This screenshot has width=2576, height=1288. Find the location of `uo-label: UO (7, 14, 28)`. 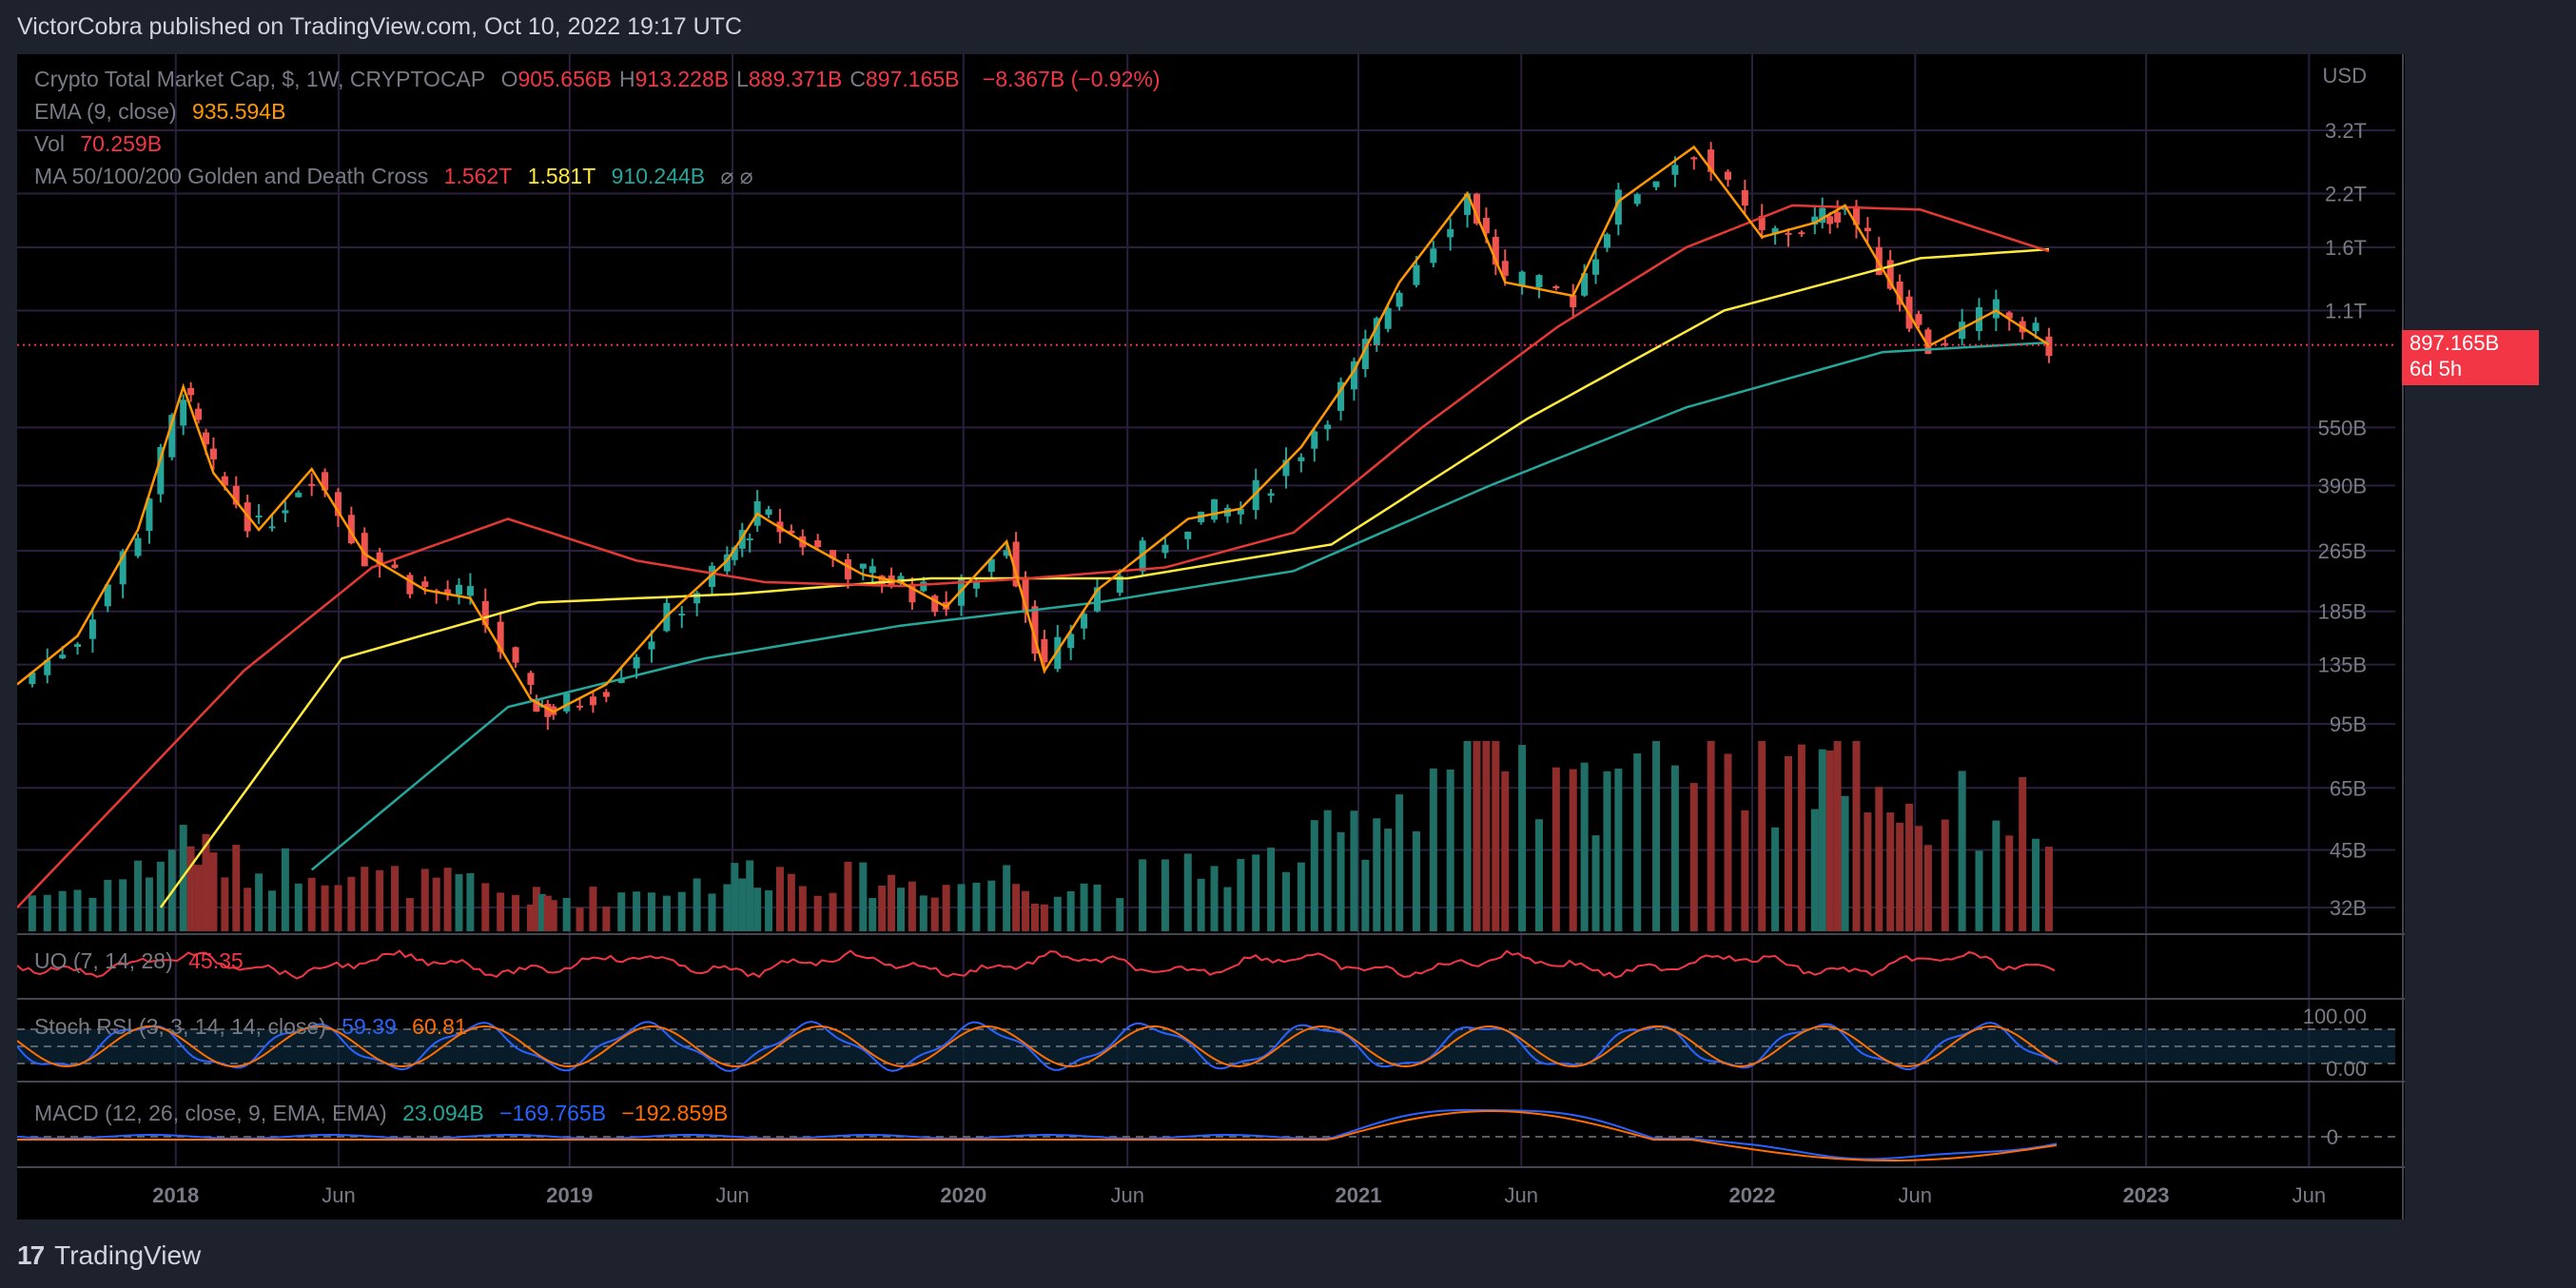

uo-label: UO (7, 14, 28) is located at coordinates (103, 961).